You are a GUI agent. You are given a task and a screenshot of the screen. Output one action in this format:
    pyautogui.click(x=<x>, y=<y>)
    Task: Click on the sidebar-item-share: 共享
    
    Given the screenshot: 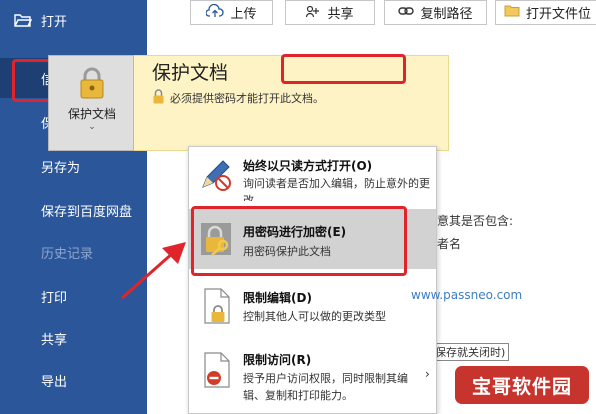 What is the action you would take?
    pyautogui.click(x=73, y=338)
    